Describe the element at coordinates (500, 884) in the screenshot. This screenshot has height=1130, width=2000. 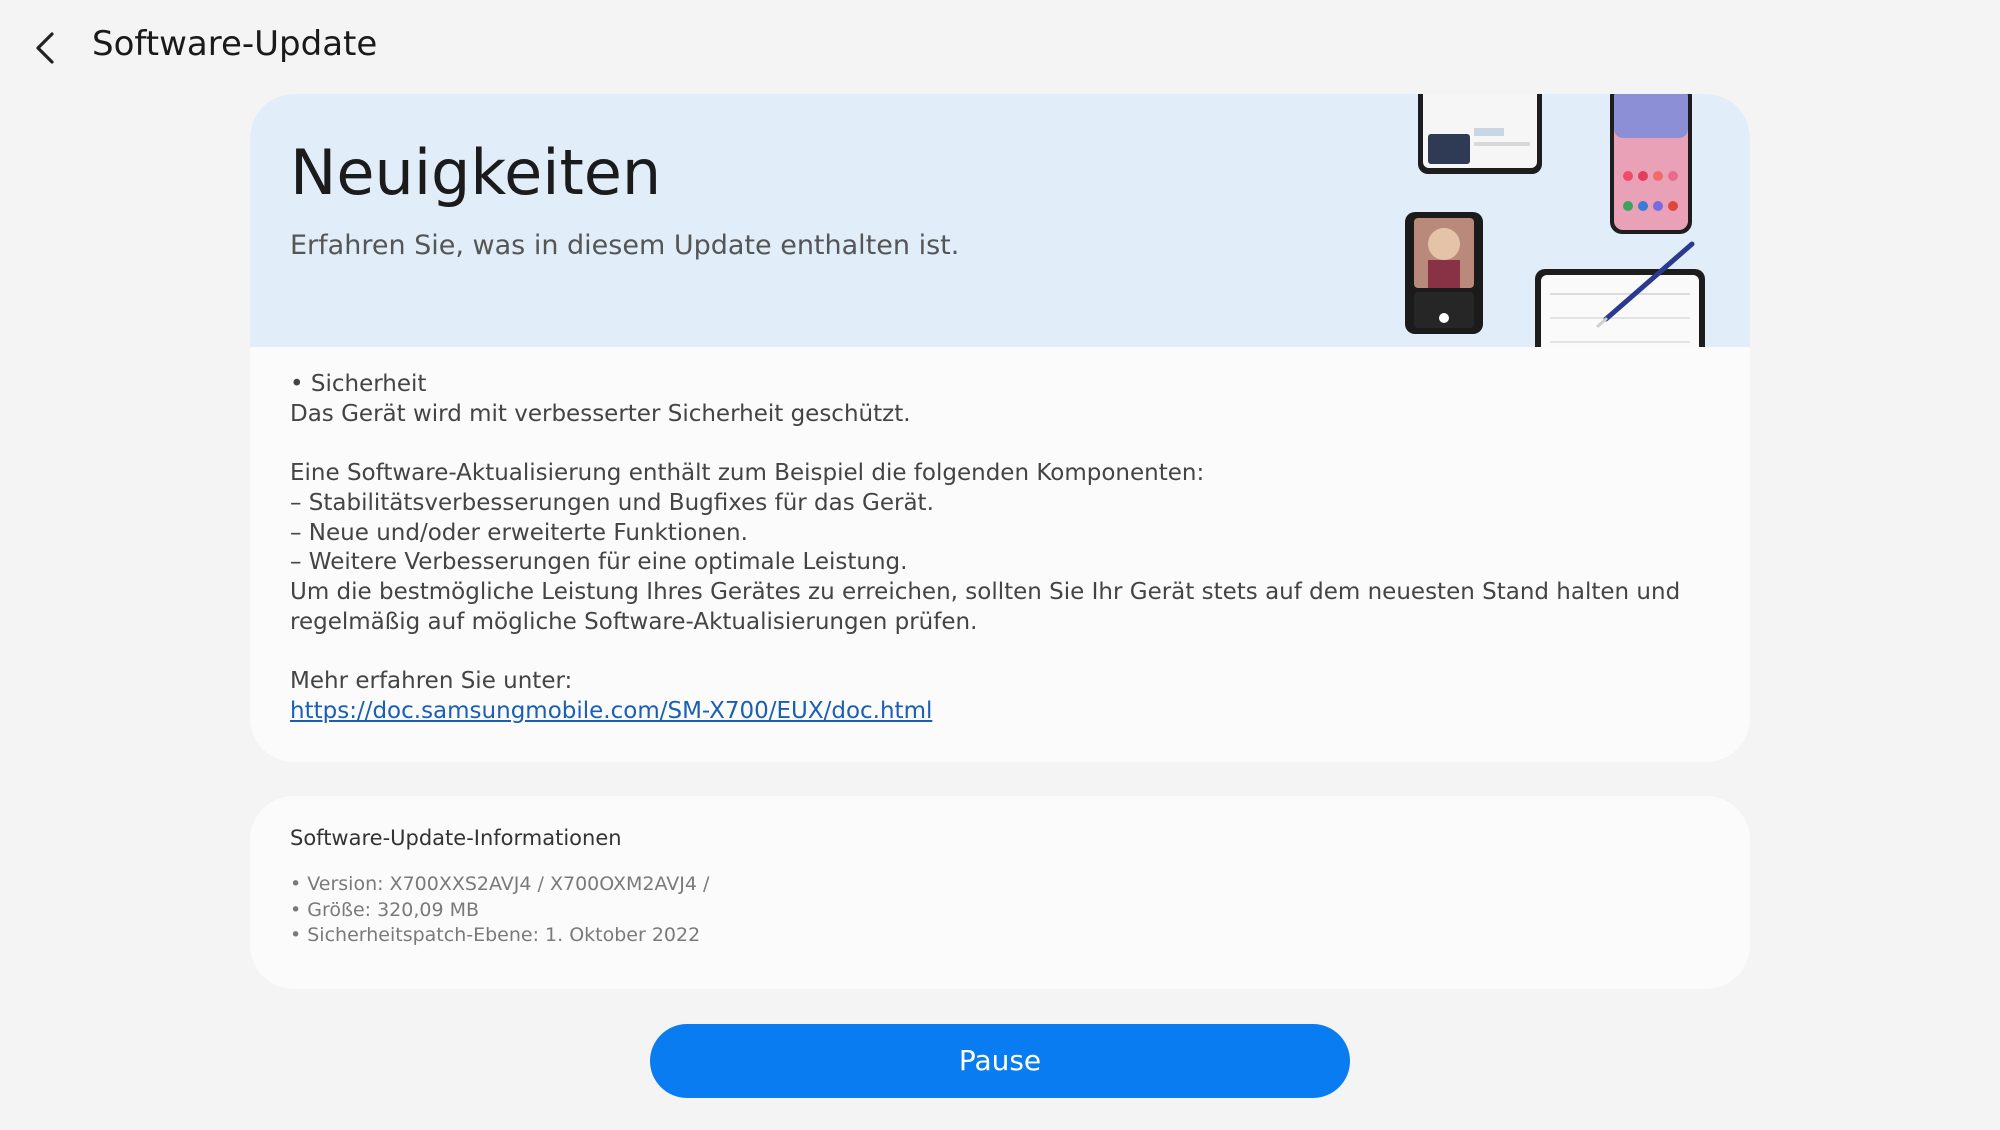
I see `update-info-version: • Version: X700XXS2AVJ4 / X700OXM2AVJ4 /` at that location.